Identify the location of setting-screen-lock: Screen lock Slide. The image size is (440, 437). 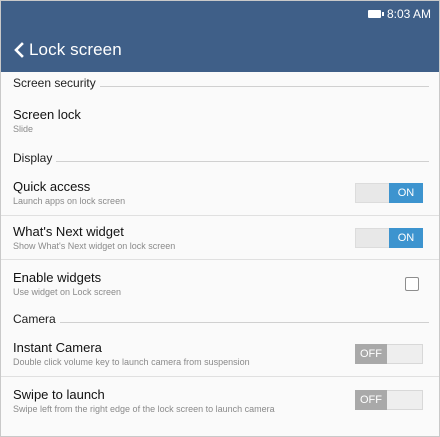
(220, 120).